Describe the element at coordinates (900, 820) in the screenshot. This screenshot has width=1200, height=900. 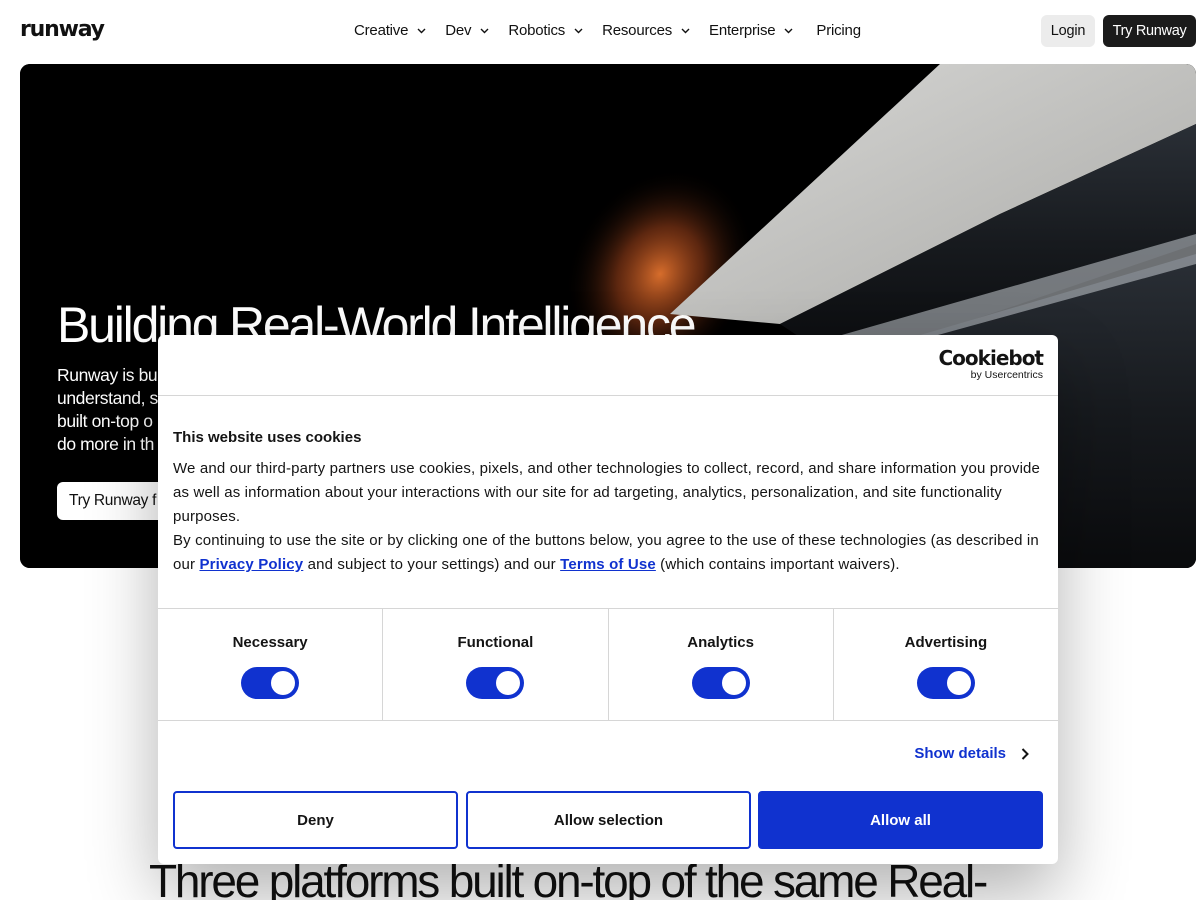
I see `allow-all-button: Allow all` at that location.